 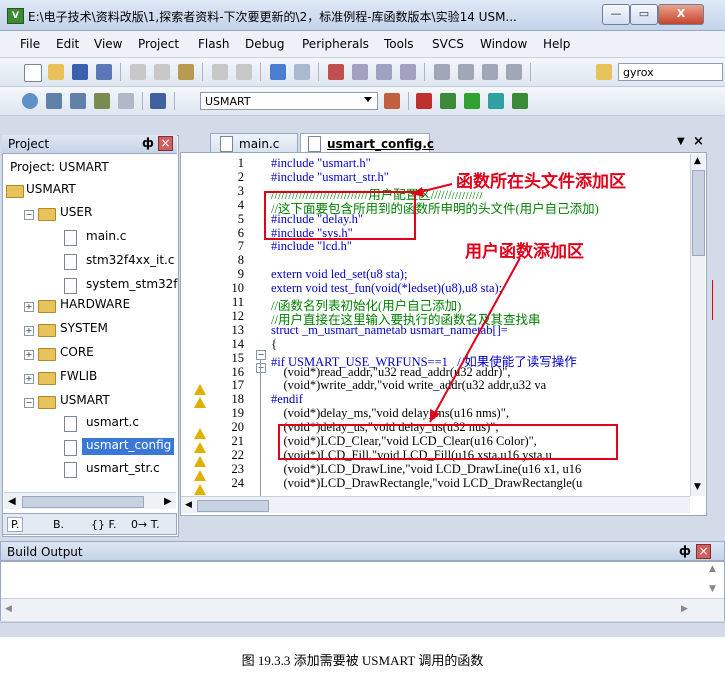 What do you see at coordinates (85, 400) in the screenshot?
I see `tree-group-usmart: USMART` at bounding box center [85, 400].